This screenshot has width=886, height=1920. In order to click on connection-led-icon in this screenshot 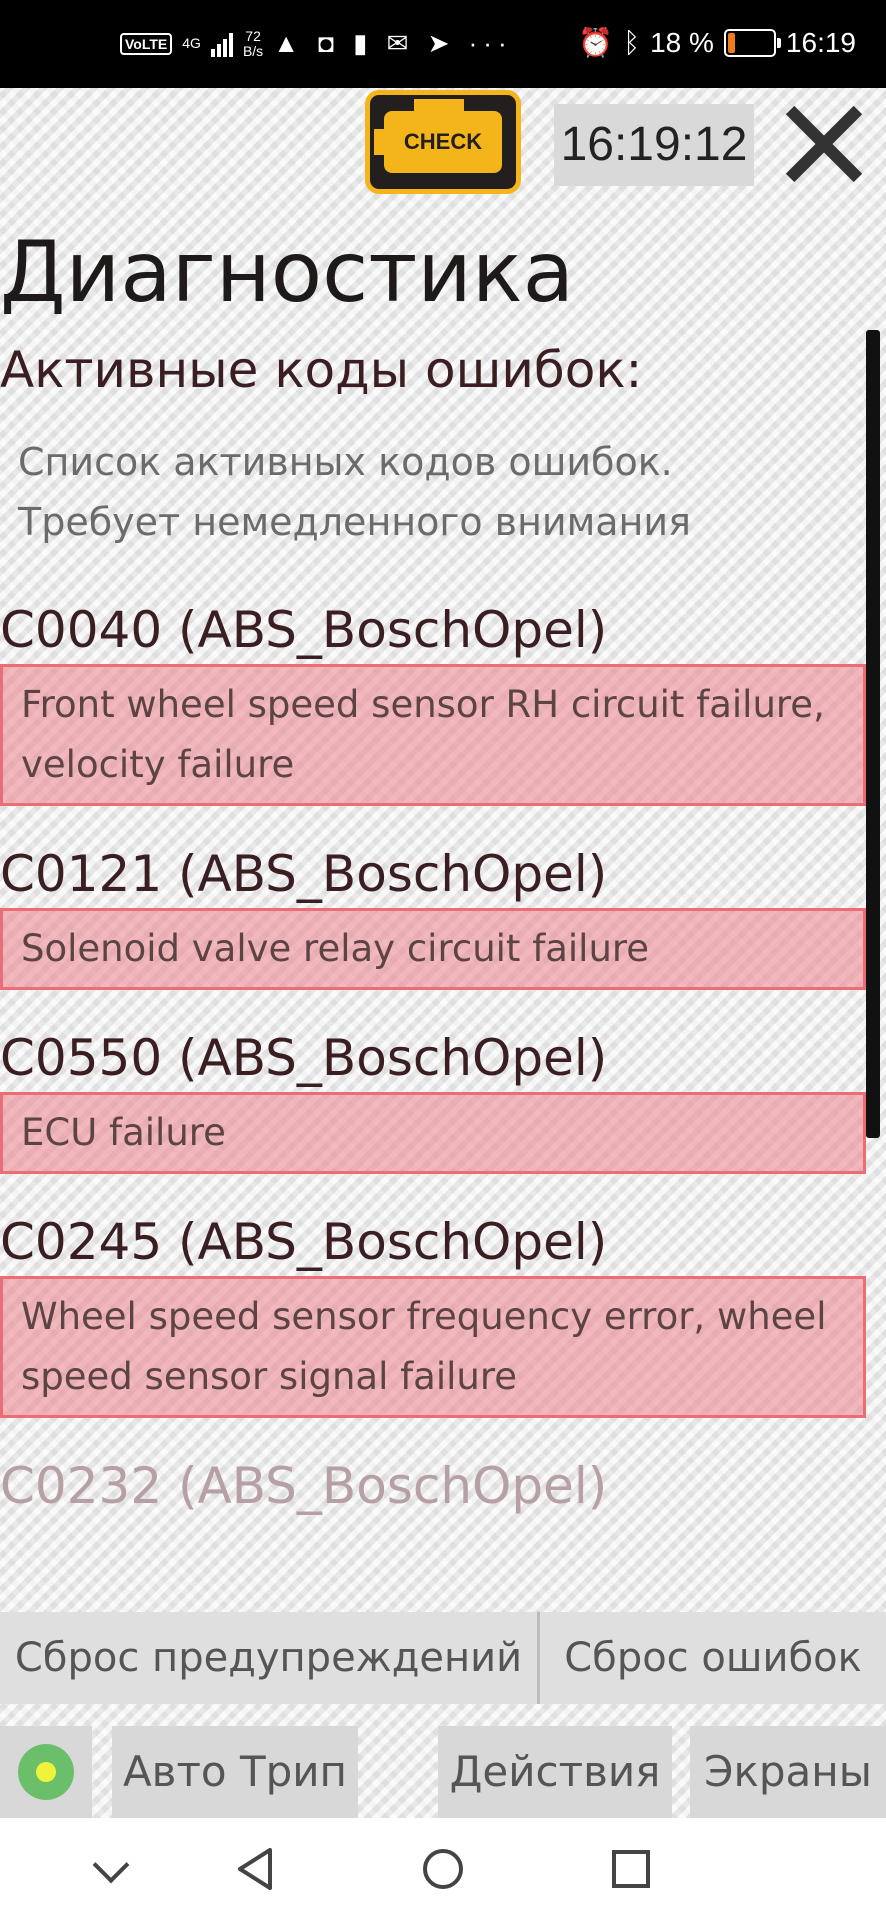, I will do `click(46, 1772)`.